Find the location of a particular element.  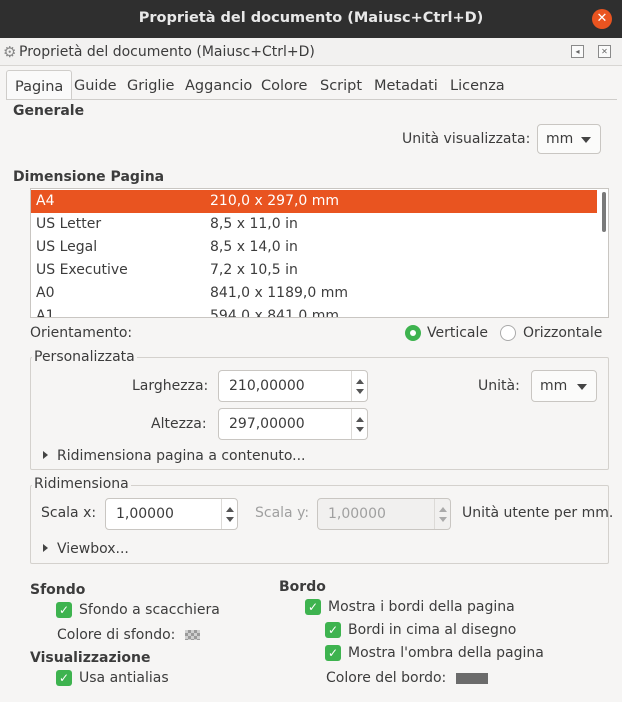

page-size-dimensions: 7,2 x 10,5 in is located at coordinates (254, 270).